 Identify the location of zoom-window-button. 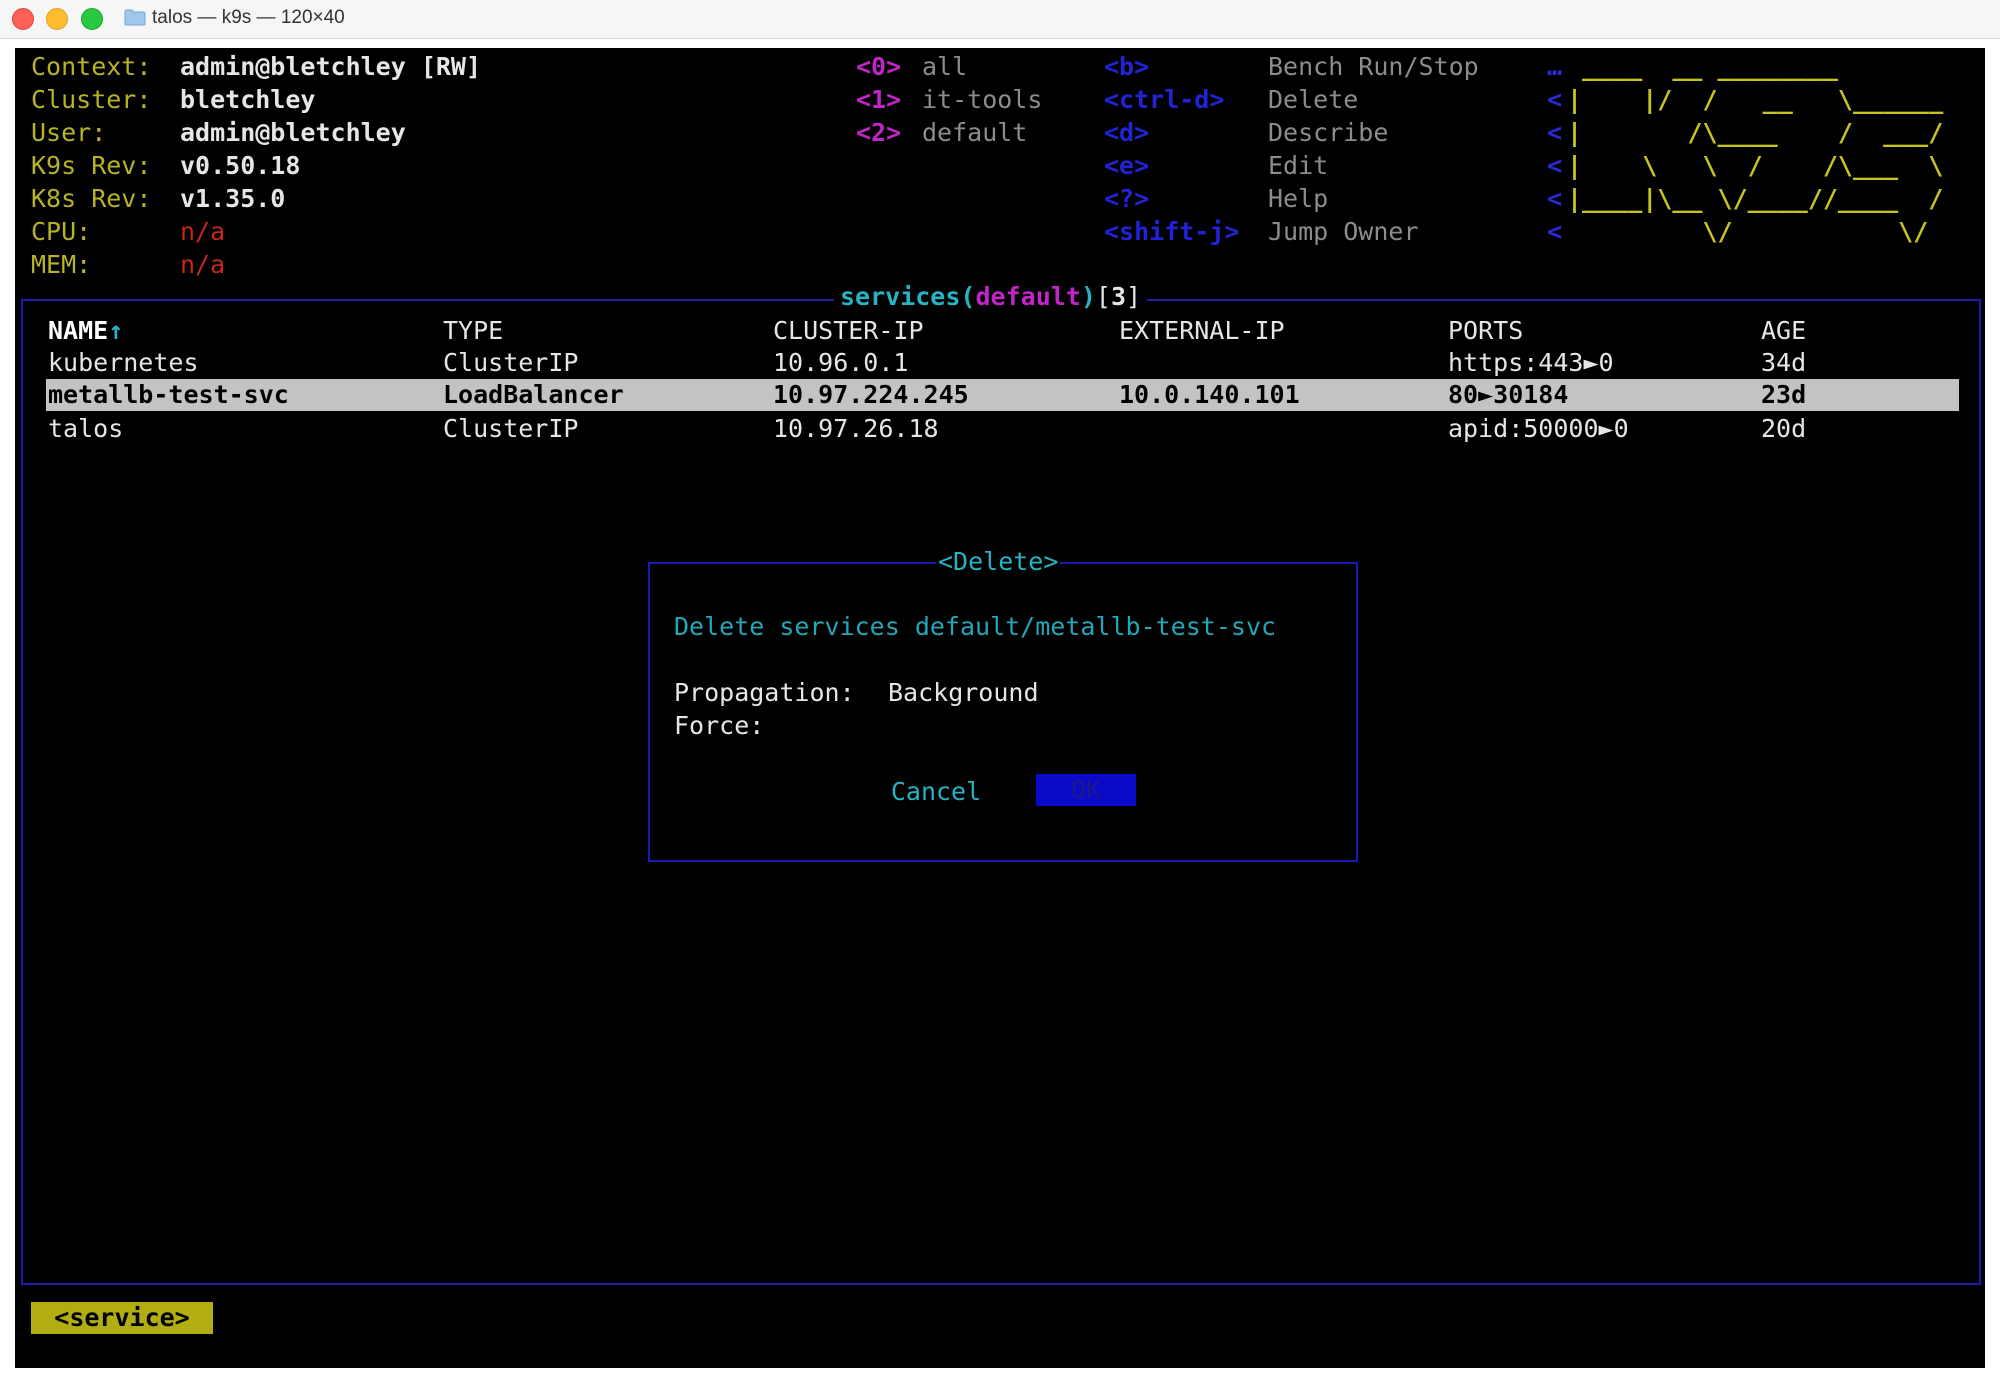
(92, 19).